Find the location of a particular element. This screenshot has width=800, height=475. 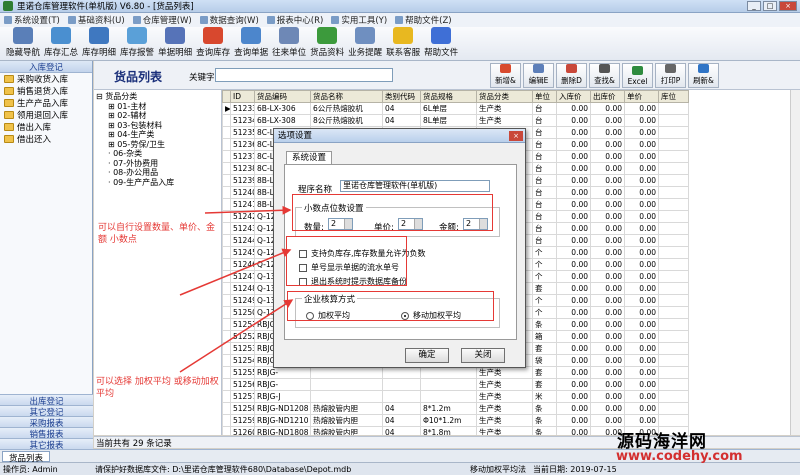

sidebar-section-other-report: 其它报表 is located at coordinates (46, 444).